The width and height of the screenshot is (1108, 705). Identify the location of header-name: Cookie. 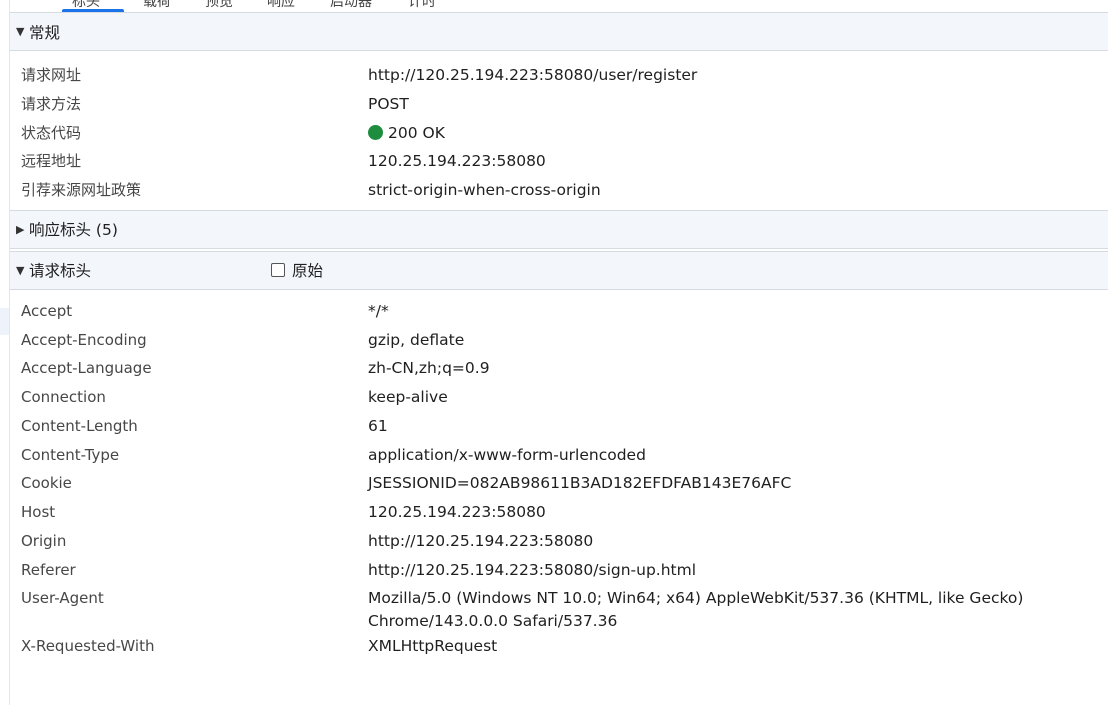
(46, 483).